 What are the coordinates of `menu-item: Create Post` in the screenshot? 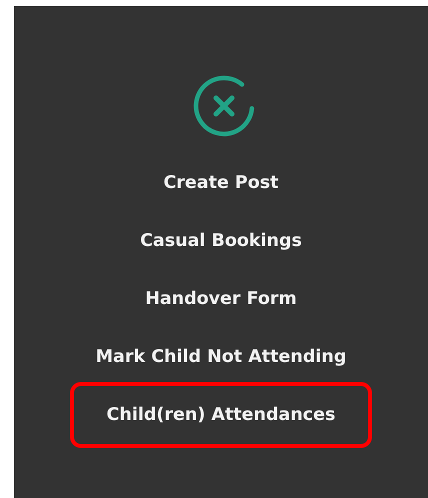 It's located at (221, 183).